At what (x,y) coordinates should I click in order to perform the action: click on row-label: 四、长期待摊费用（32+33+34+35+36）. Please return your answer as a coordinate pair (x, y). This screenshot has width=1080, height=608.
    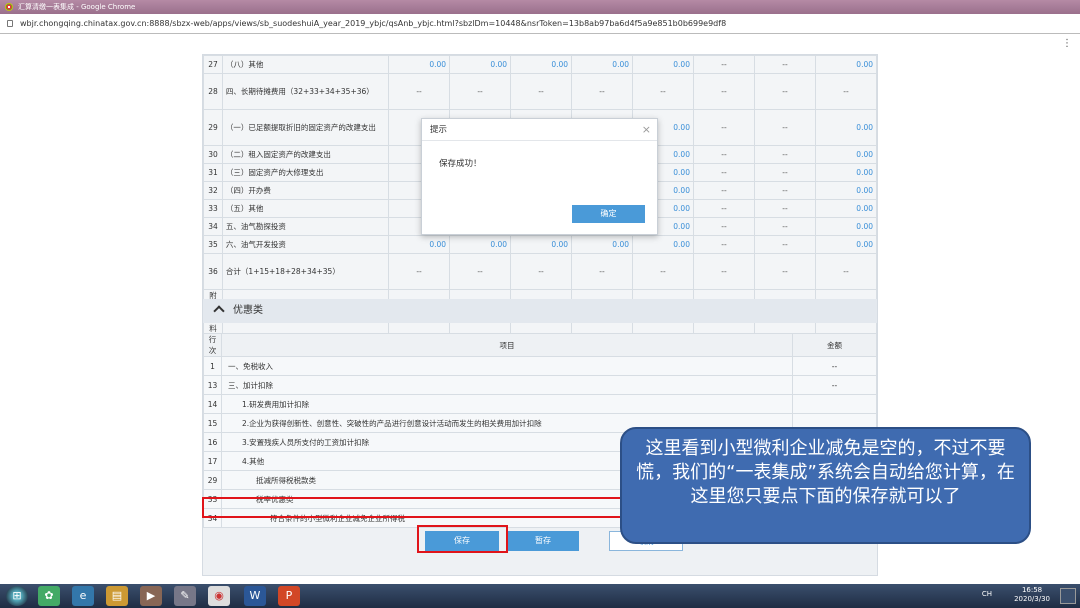
    Looking at the image, I should click on (305, 91).